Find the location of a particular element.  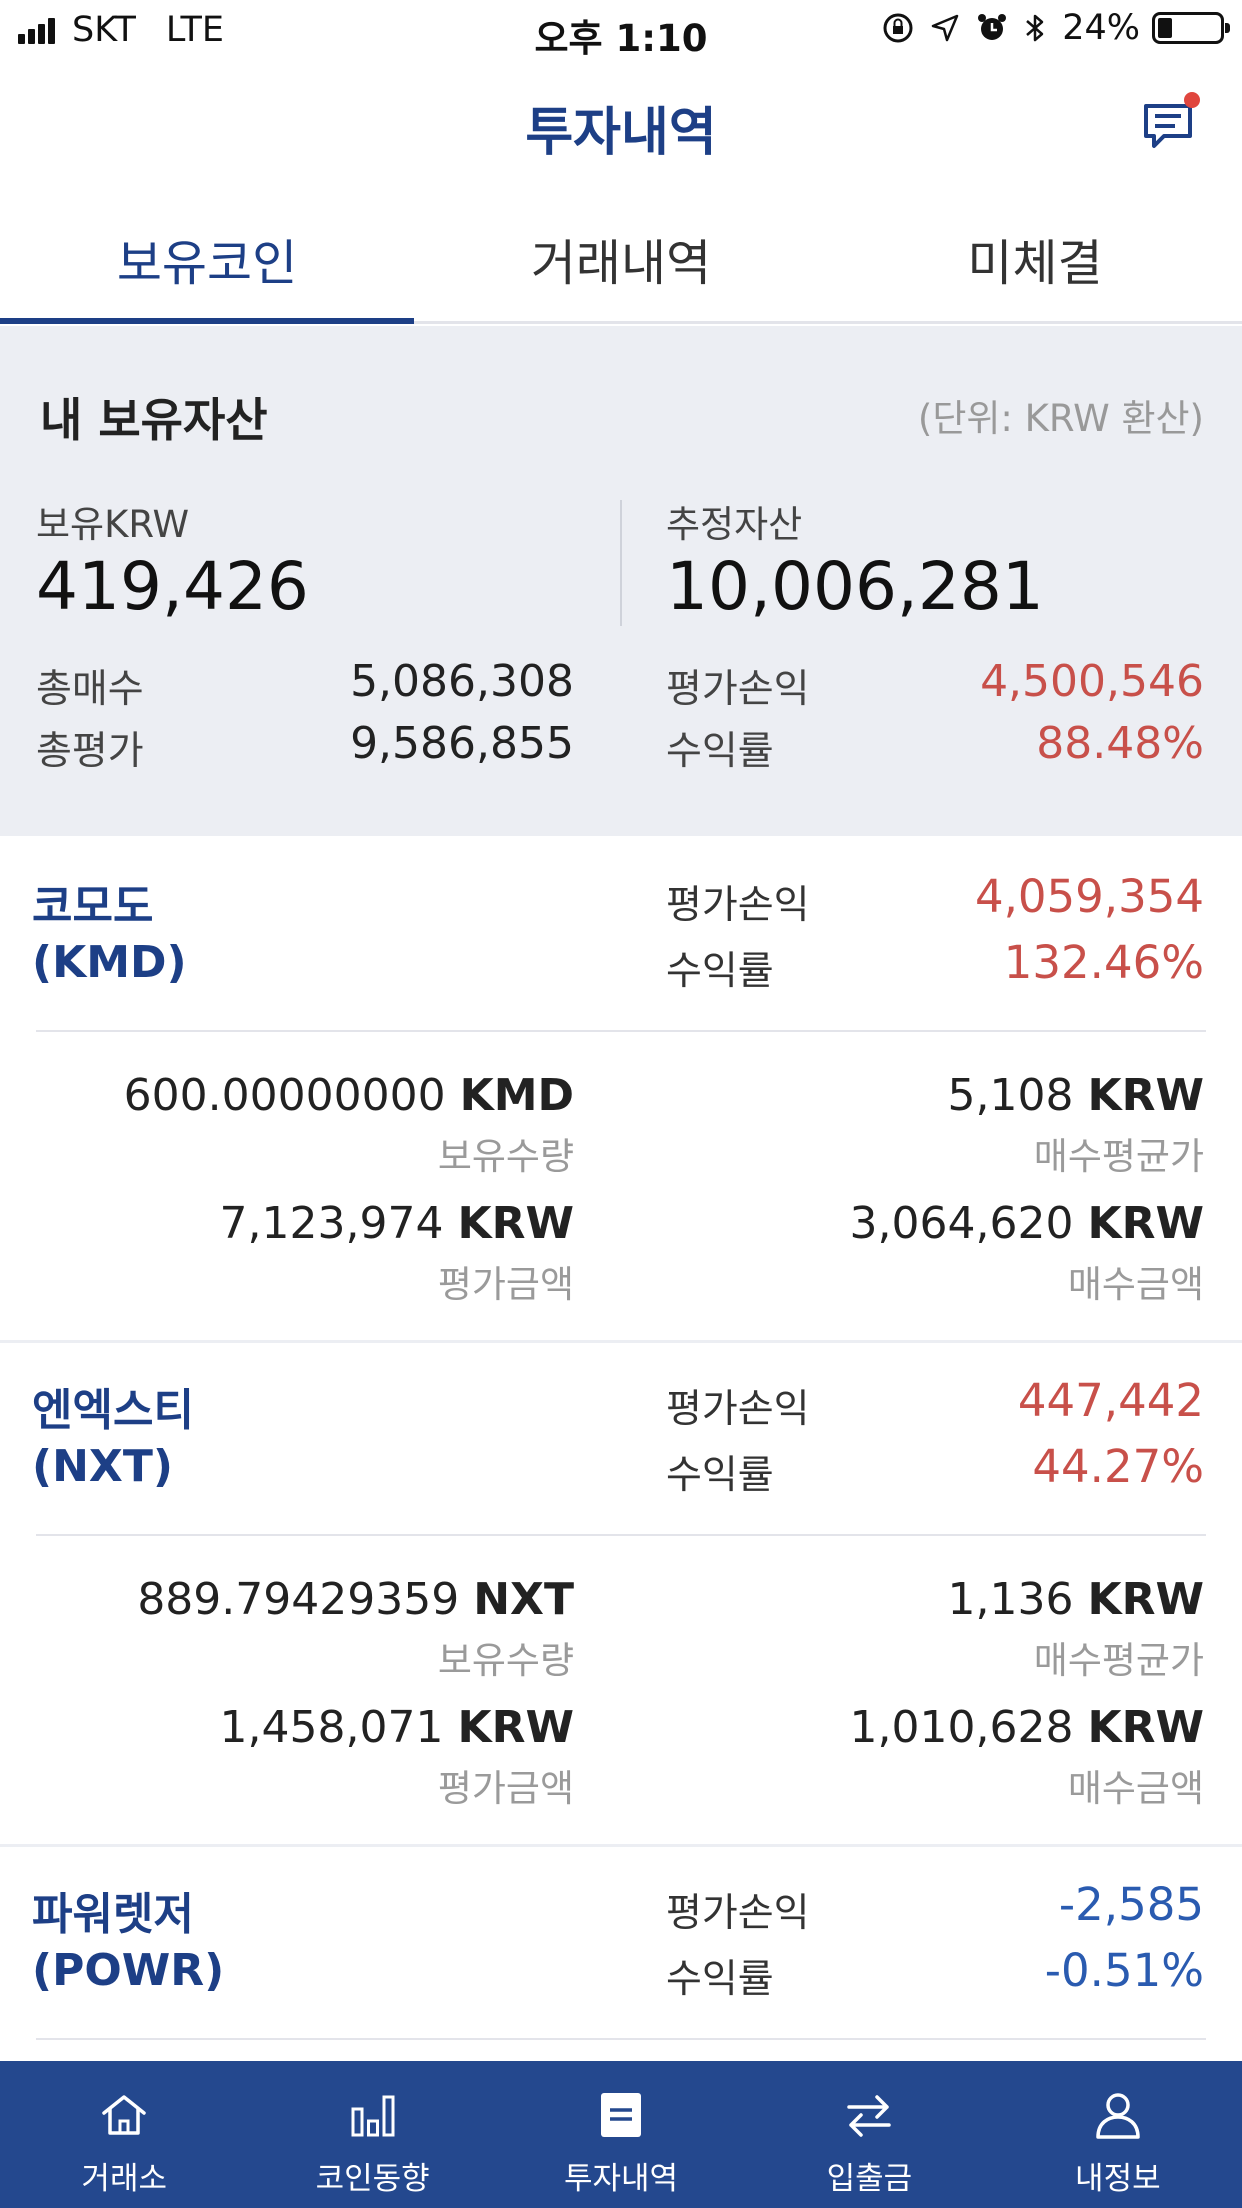

avg-buy-price: 5,108 KRW is located at coordinates (1075, 1095).